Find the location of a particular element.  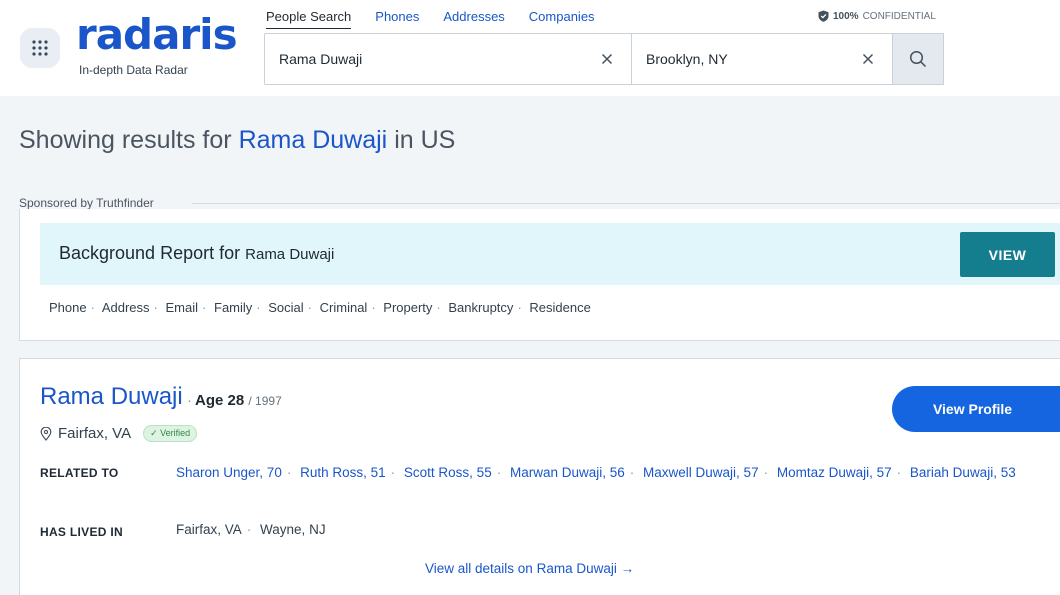

related-person-link: Bariah Duwaji, 53 is located at coordinates (963, 472).